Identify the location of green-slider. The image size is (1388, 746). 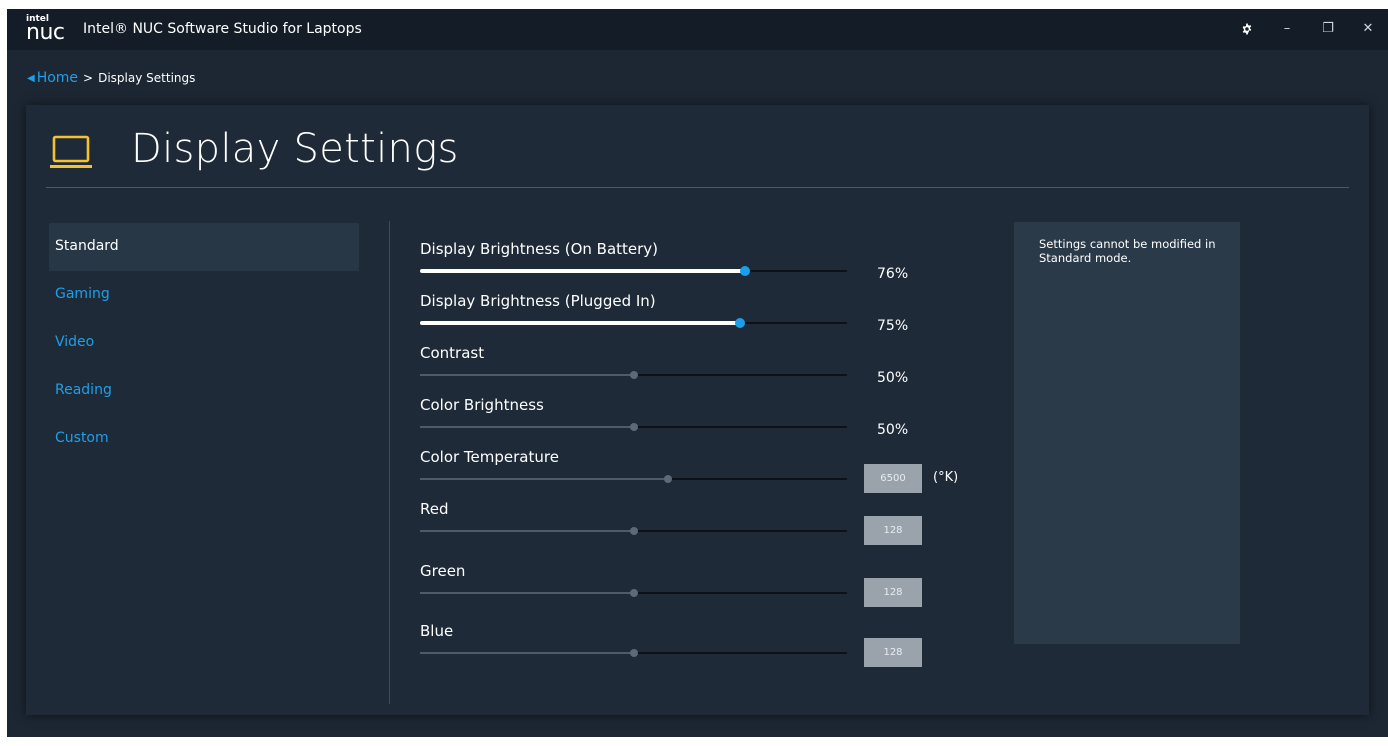
(633, 593).